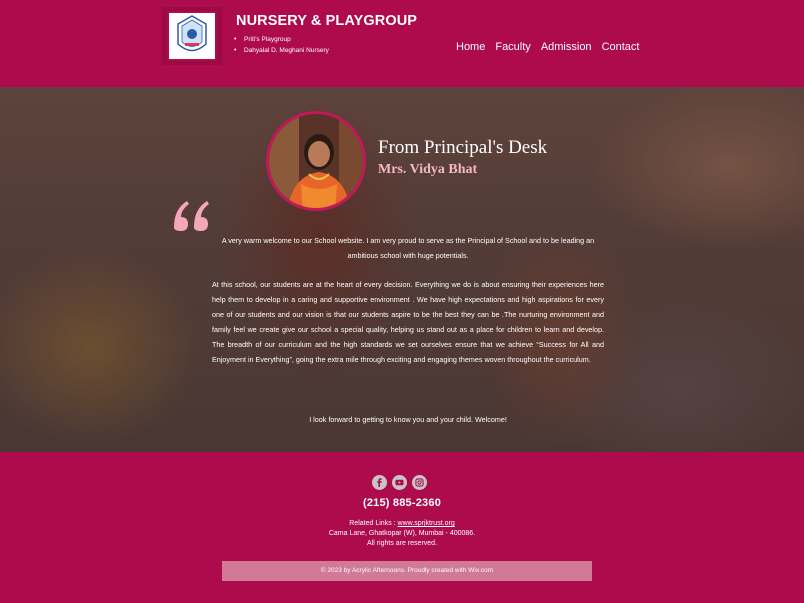 This screenshot has width=804, height=603. I want to click on rights-text: All rights are reserved., so click(402, 543).